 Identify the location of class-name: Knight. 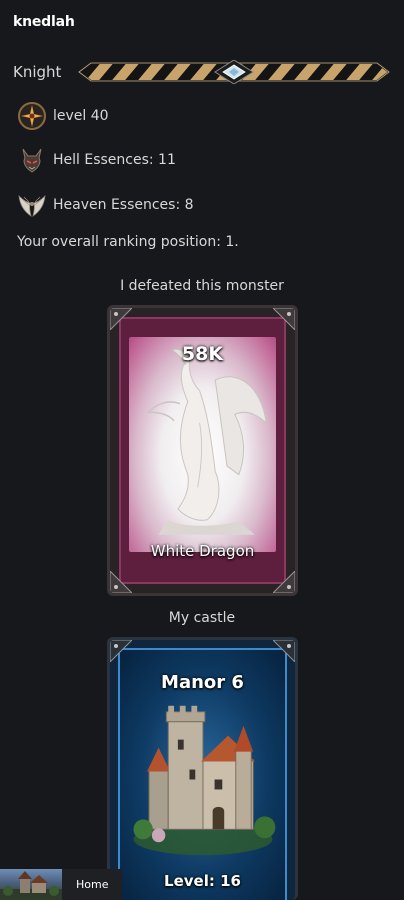
(37, 72).